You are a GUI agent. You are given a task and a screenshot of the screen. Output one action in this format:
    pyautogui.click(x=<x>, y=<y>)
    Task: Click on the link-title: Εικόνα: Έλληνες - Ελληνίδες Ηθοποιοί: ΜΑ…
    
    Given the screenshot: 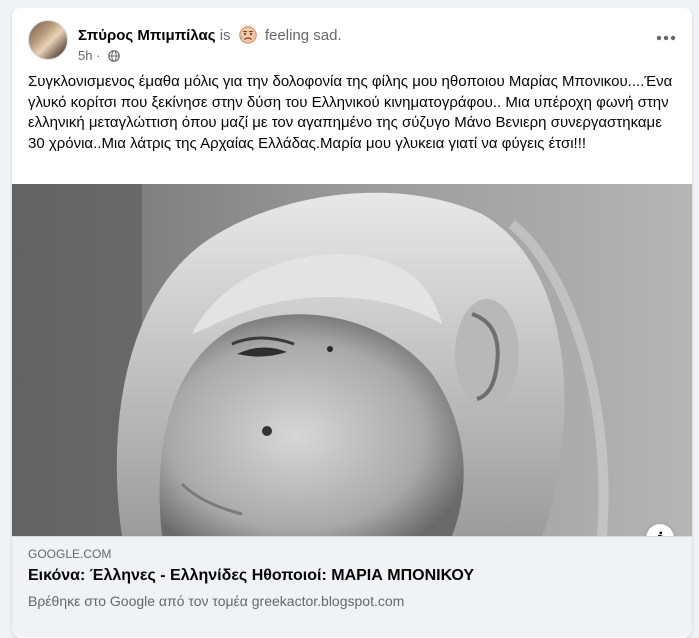 What is the action you would take?
    pyautogui.click(x=251, y=576)
    